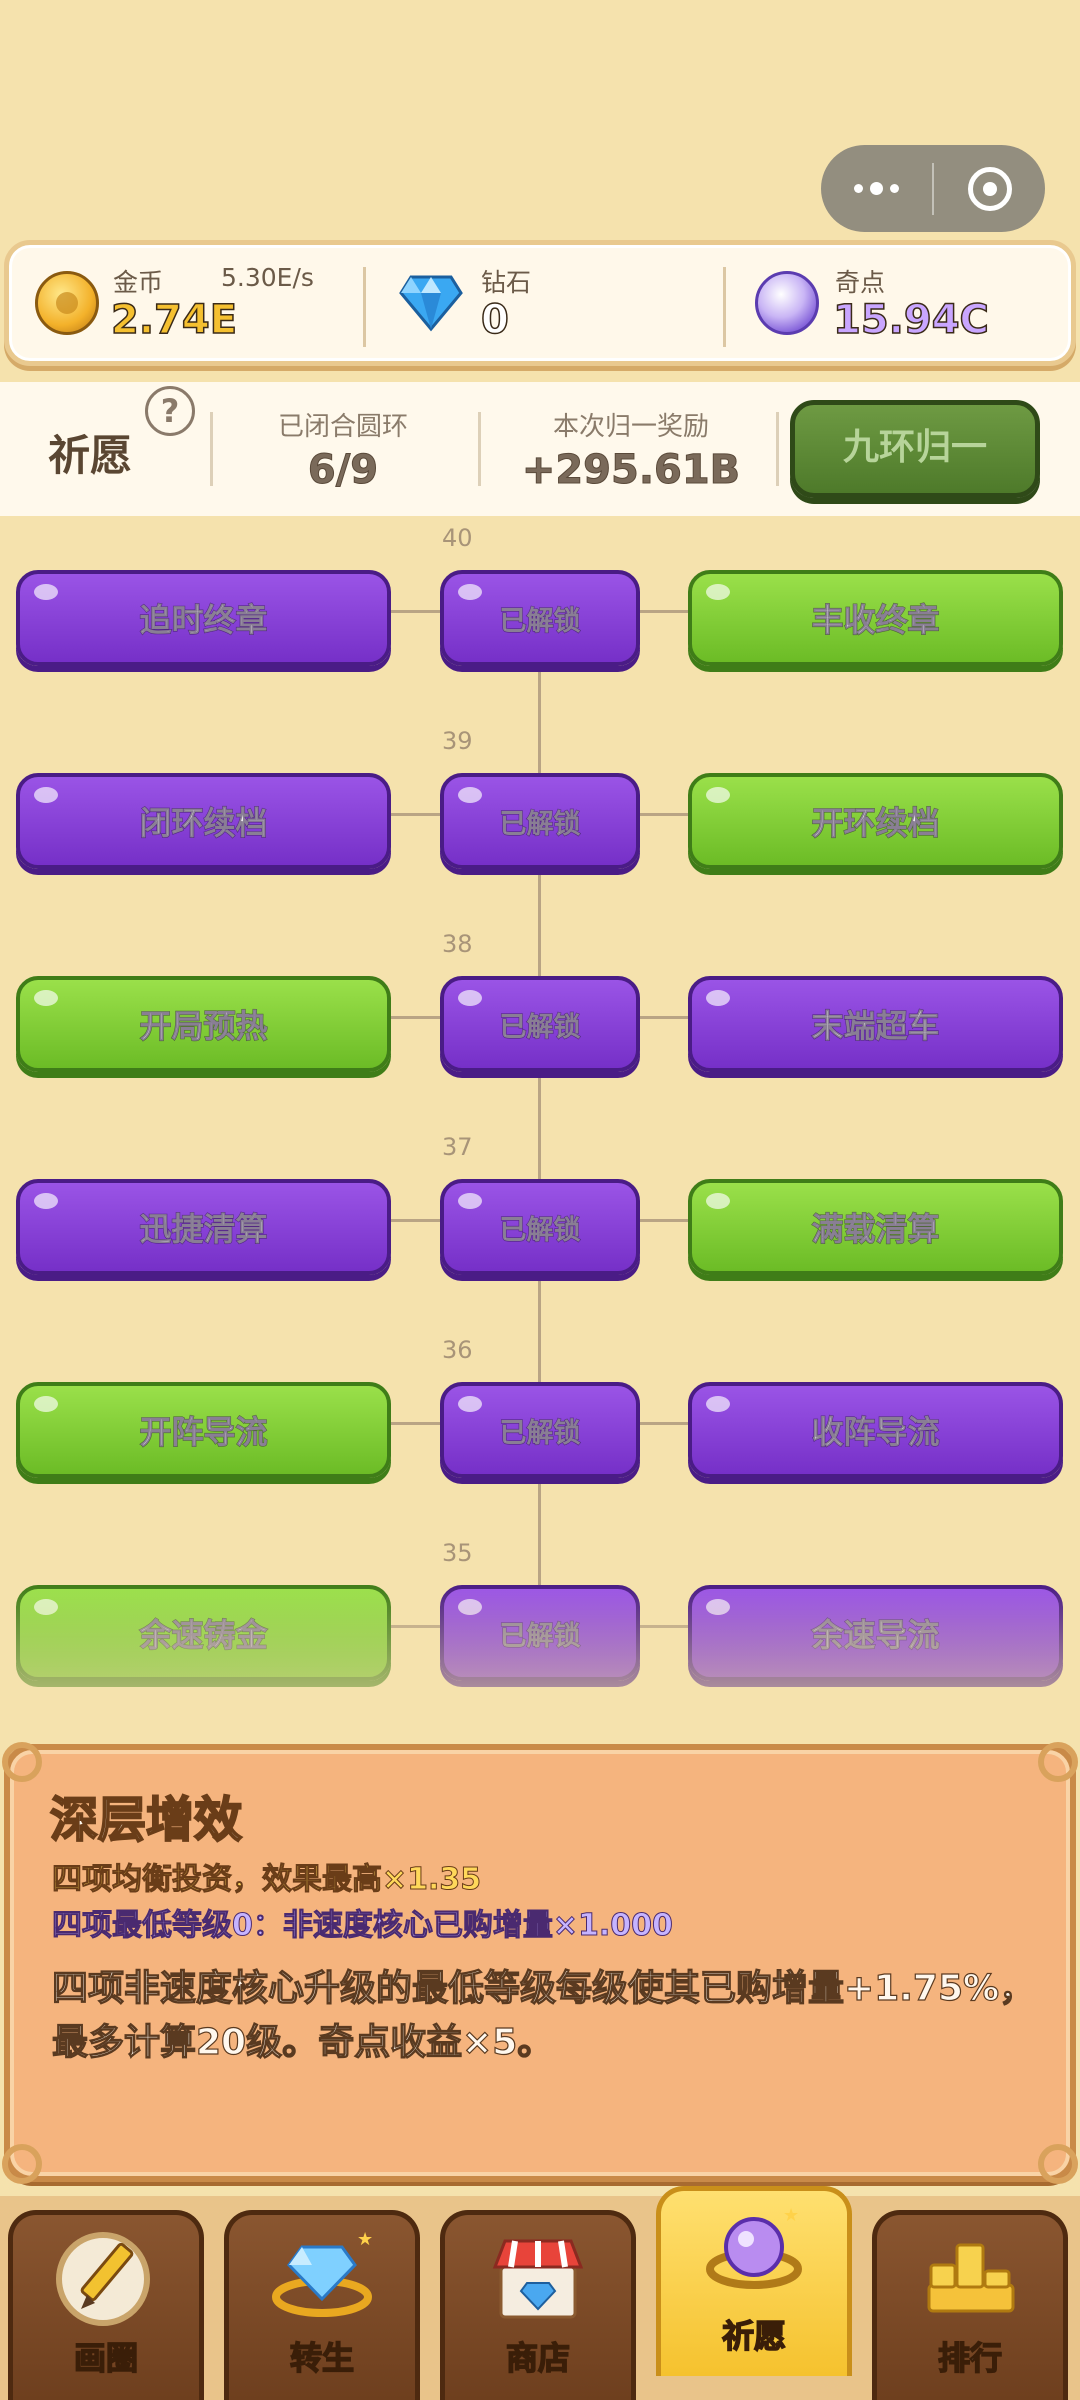  What do you see at coordinates (538, 2358) in the screenshot?
I see `tab-label: 商店` at bounding box center [538, 2358].